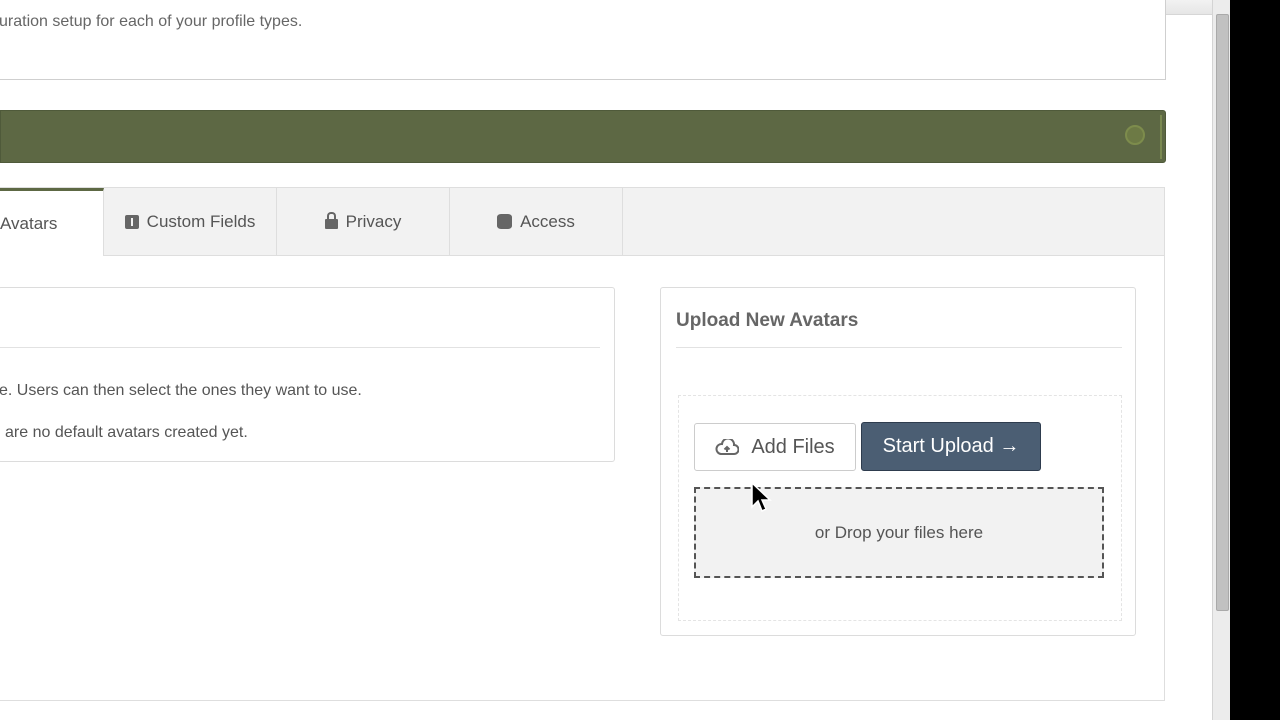  I want to click on database-icon, so click(505, 221).